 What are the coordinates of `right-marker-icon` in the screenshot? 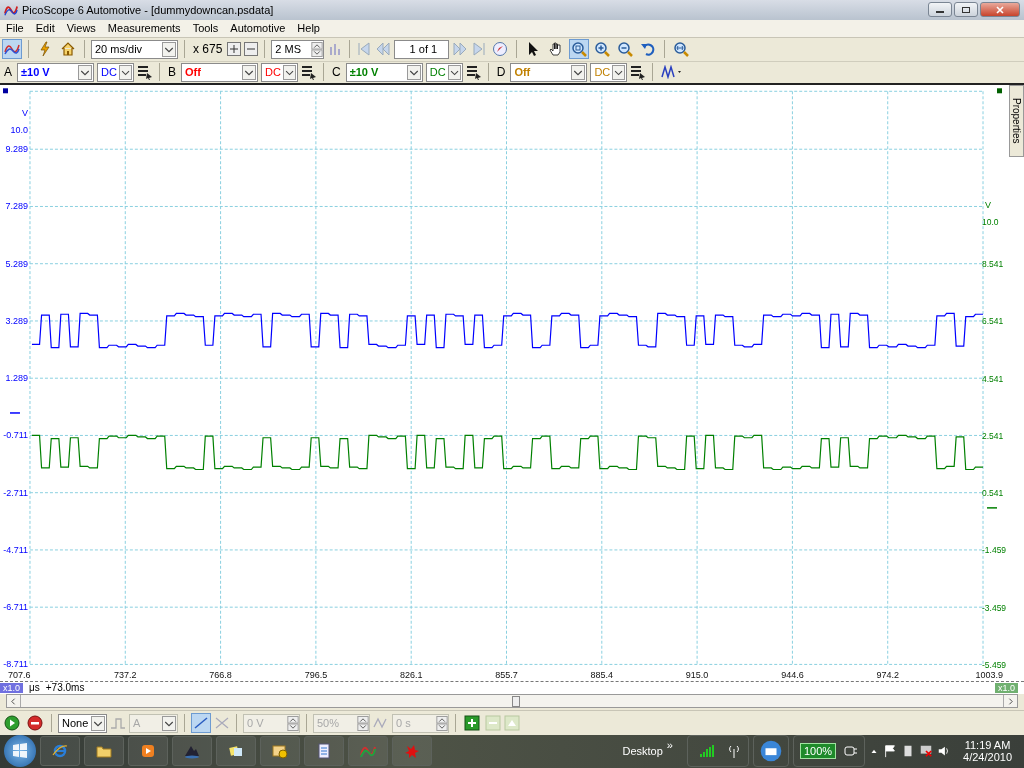 It's located at (999, 91).